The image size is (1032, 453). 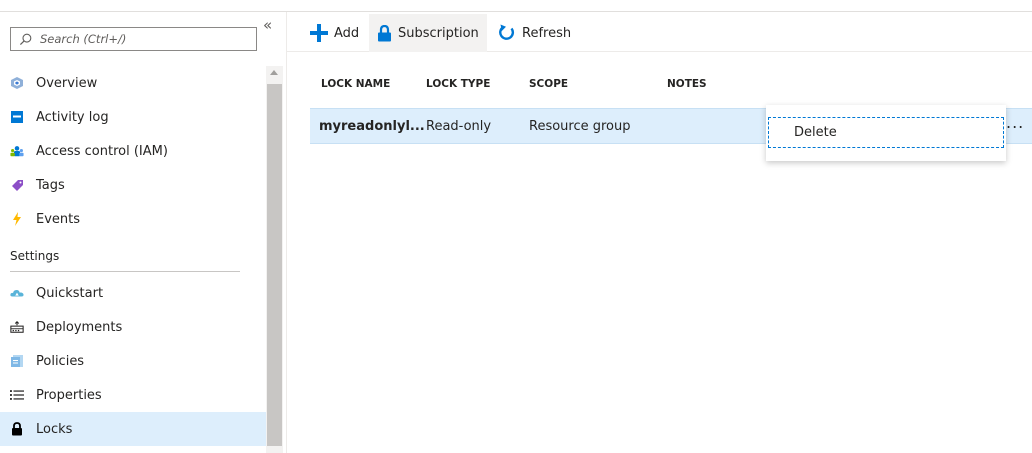 What do you see at coordinates (133, 185) in the screenshot?
I see `sidebar-item-tags: Tags` at bounding box center [133, 185].